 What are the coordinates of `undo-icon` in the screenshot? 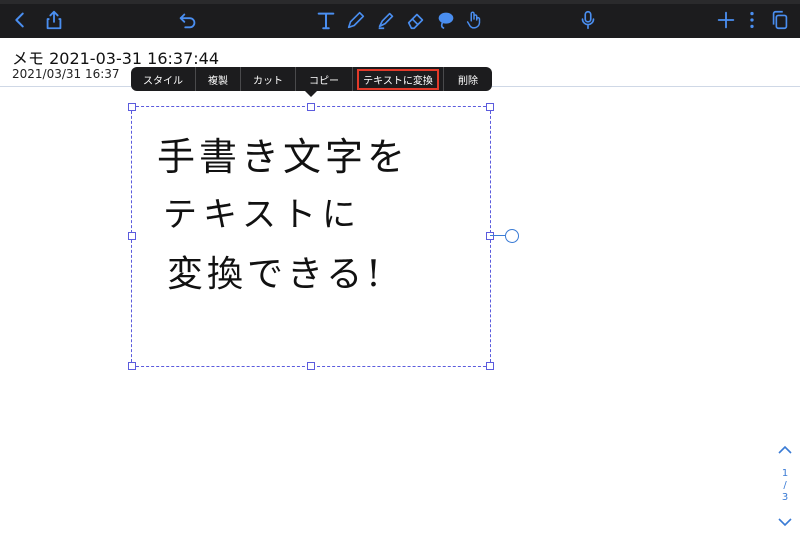 It's located at (188, 20).